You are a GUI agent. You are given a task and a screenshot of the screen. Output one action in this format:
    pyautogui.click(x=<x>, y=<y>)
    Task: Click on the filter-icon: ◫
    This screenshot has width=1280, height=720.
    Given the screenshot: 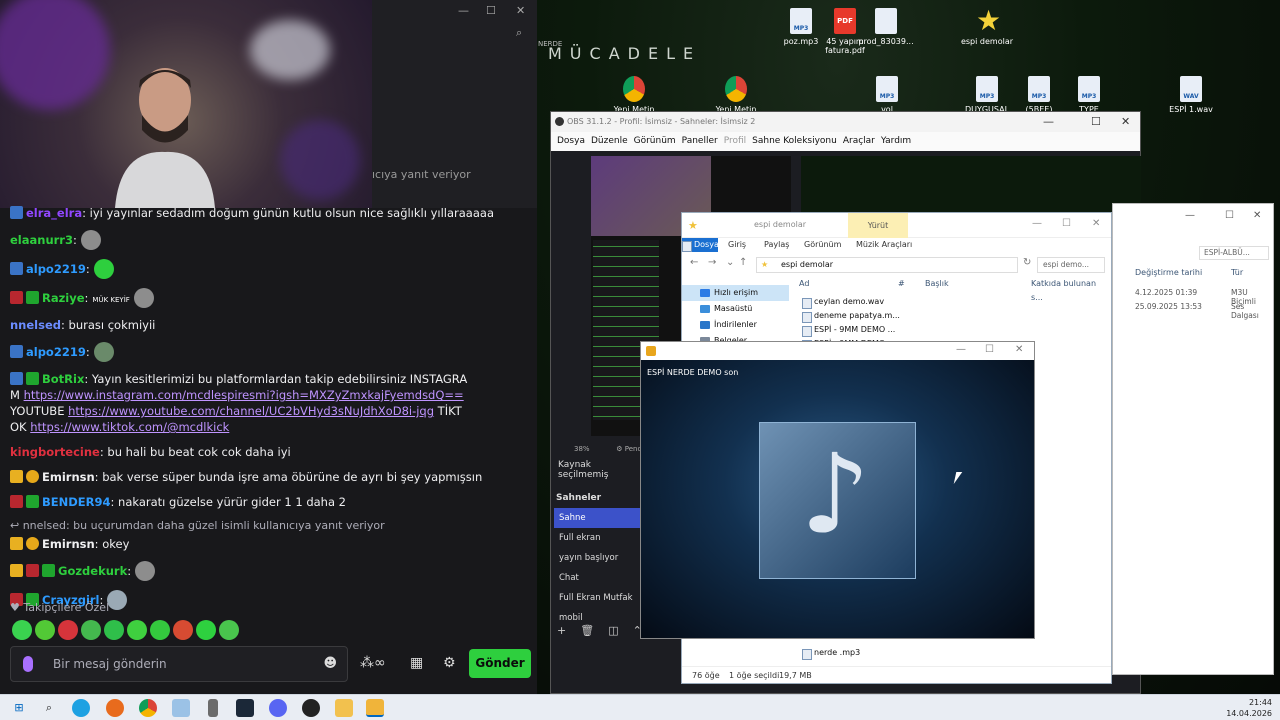 What is the action you would take?
    pyautogui.click(x=613, y=630)
    